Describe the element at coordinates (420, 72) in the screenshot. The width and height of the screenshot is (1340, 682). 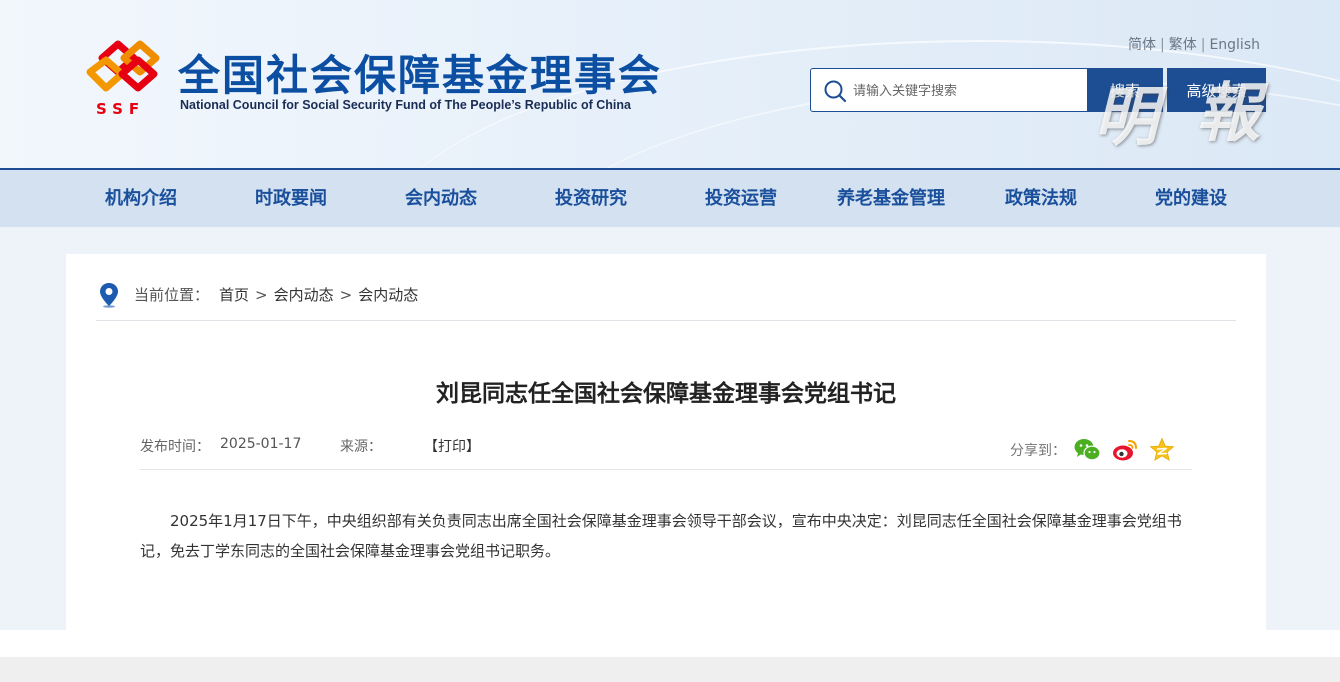
I see `site-title: 全国社会保障基金理事会` at that location.